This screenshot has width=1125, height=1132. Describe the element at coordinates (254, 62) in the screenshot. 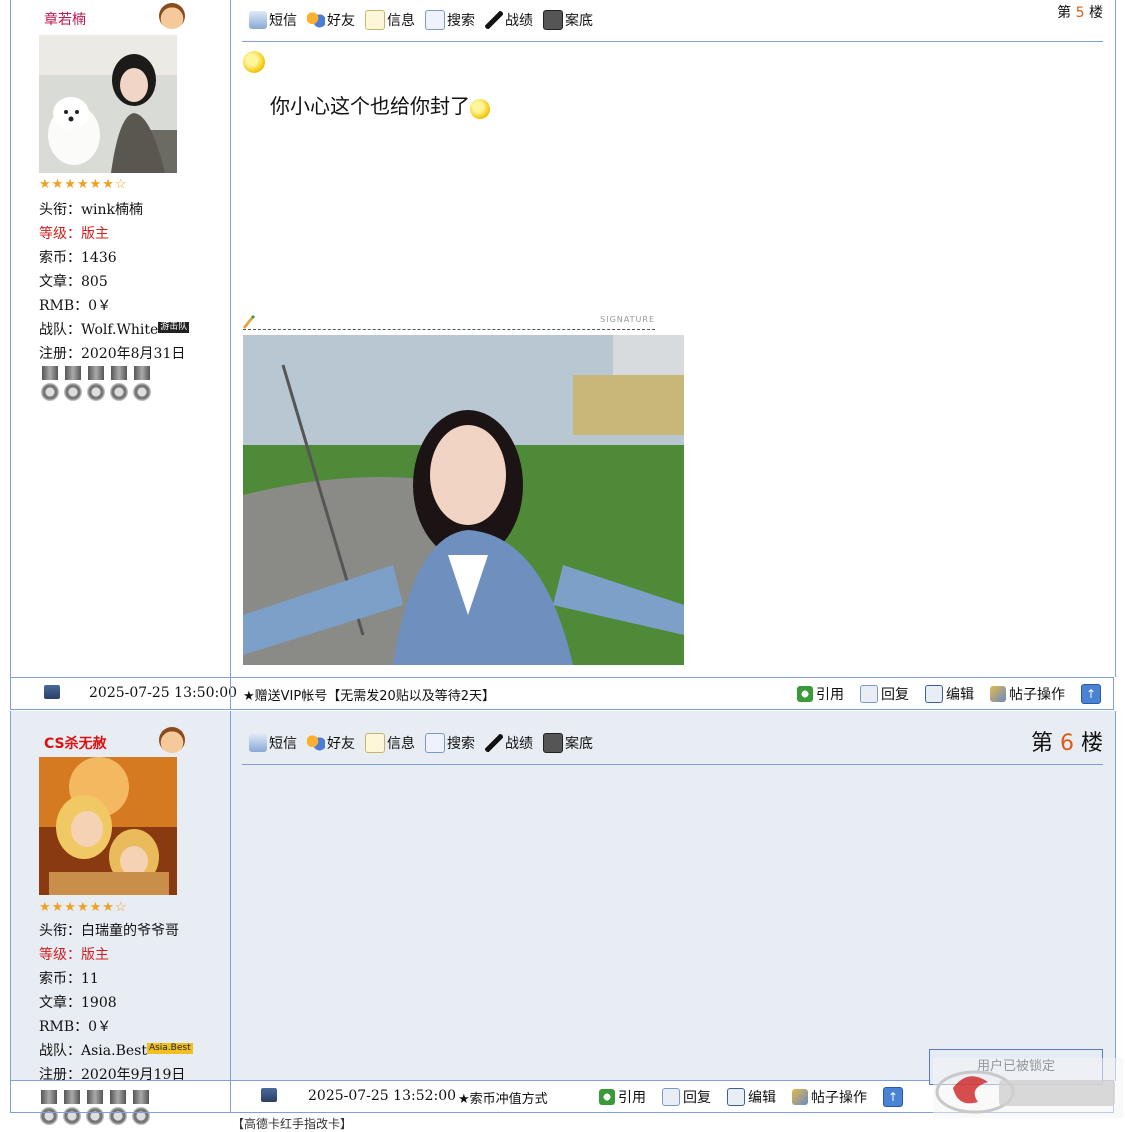

I see `smile-emoji-icon` at that location.